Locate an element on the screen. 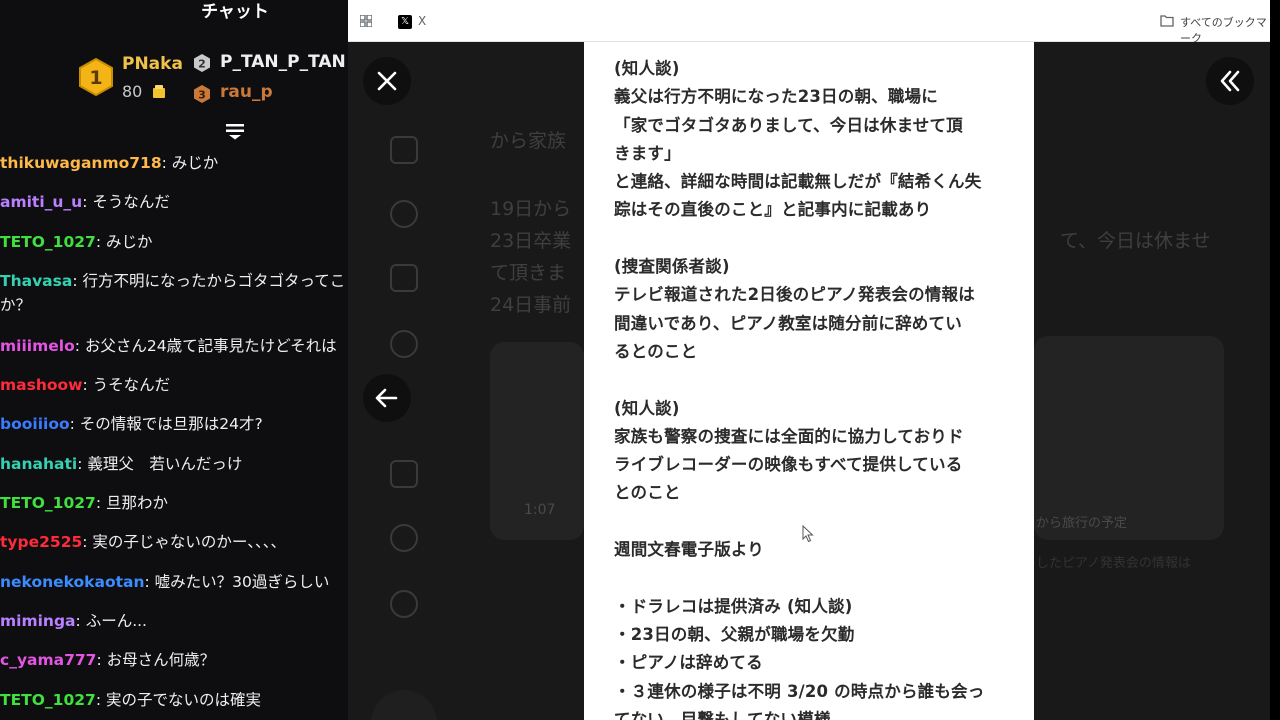  chat-message: TETO_1027: 旦那わか is located at coordinates (84, 503).